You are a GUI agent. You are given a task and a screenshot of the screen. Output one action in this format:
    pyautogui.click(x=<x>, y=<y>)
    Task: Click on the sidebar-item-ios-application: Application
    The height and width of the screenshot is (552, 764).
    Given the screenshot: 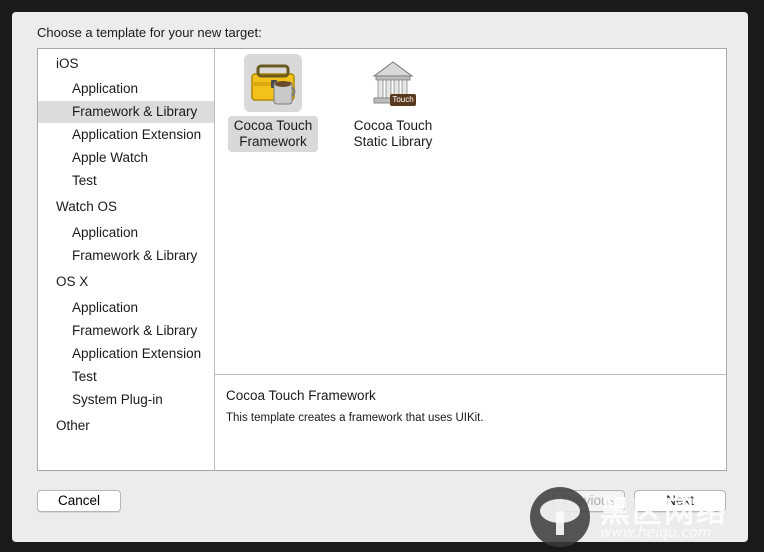 What is the action you would take?
    pyautogui.click(x=126, y=89)
    